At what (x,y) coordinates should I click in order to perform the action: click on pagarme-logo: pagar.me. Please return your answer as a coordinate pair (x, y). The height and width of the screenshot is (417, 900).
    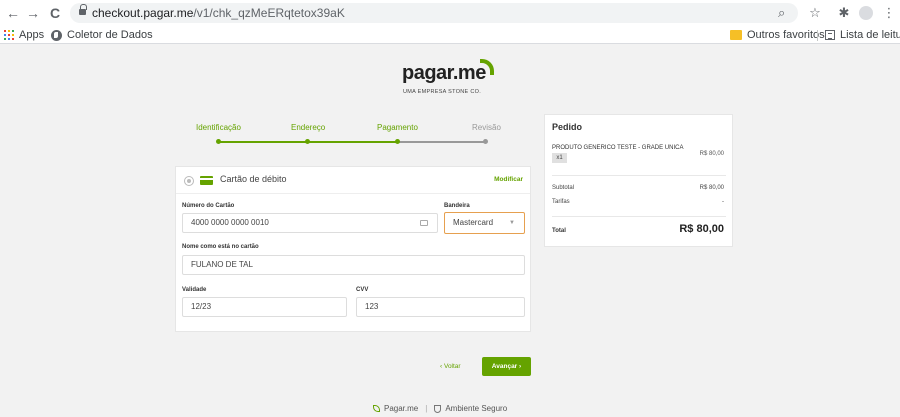
    Looking at the image, I should click on (444, 73).